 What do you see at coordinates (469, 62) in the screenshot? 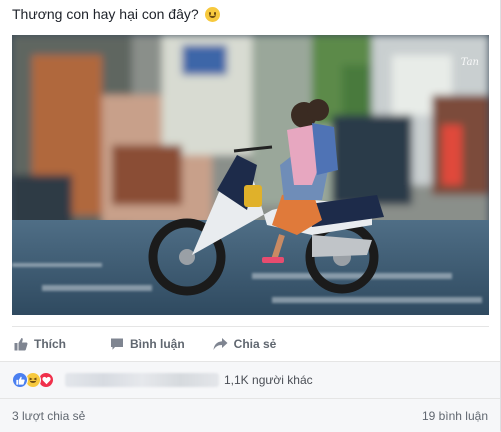
I see `photo-watermark: Tan` at bounding box center [469, 62].